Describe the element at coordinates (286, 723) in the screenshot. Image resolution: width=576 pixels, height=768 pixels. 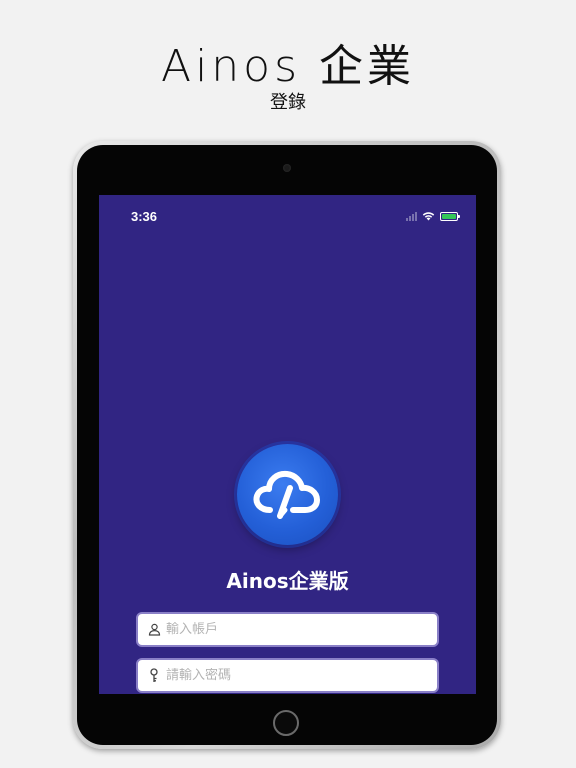
I see `home-button` at that location.